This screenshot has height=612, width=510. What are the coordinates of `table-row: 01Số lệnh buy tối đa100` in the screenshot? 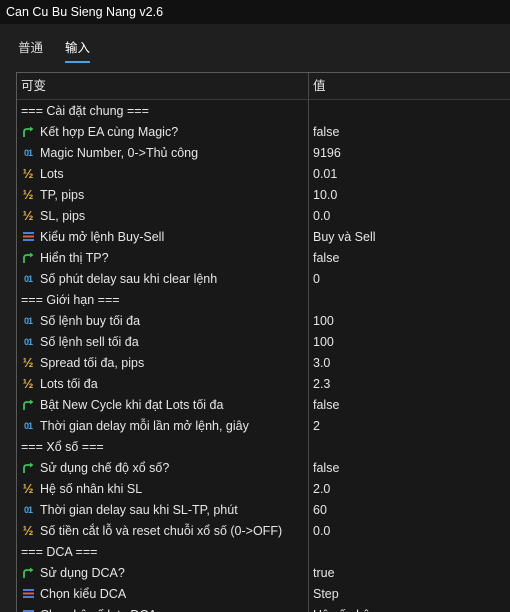 It's located at (263, 320).